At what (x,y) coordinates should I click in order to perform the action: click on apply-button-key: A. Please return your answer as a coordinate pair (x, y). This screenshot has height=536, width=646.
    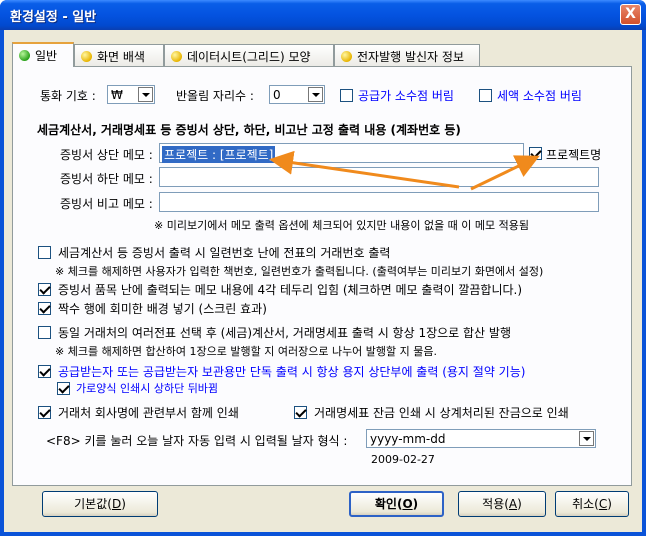
    Looking at the image, I should click on (513, 504).